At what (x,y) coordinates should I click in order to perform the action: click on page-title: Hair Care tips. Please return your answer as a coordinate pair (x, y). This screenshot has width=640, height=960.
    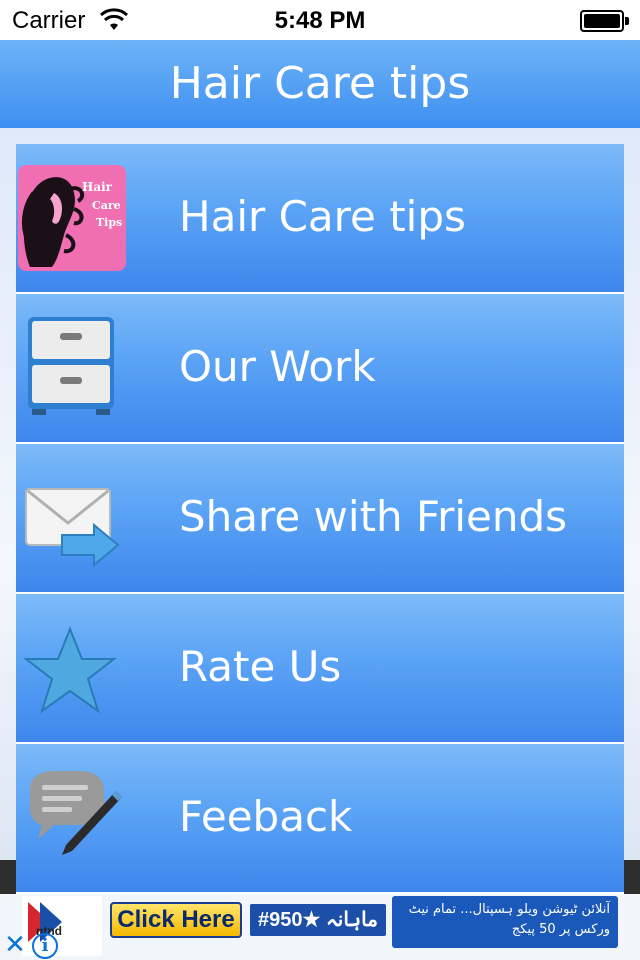
    Looking at the image, I should click on (320, 83).